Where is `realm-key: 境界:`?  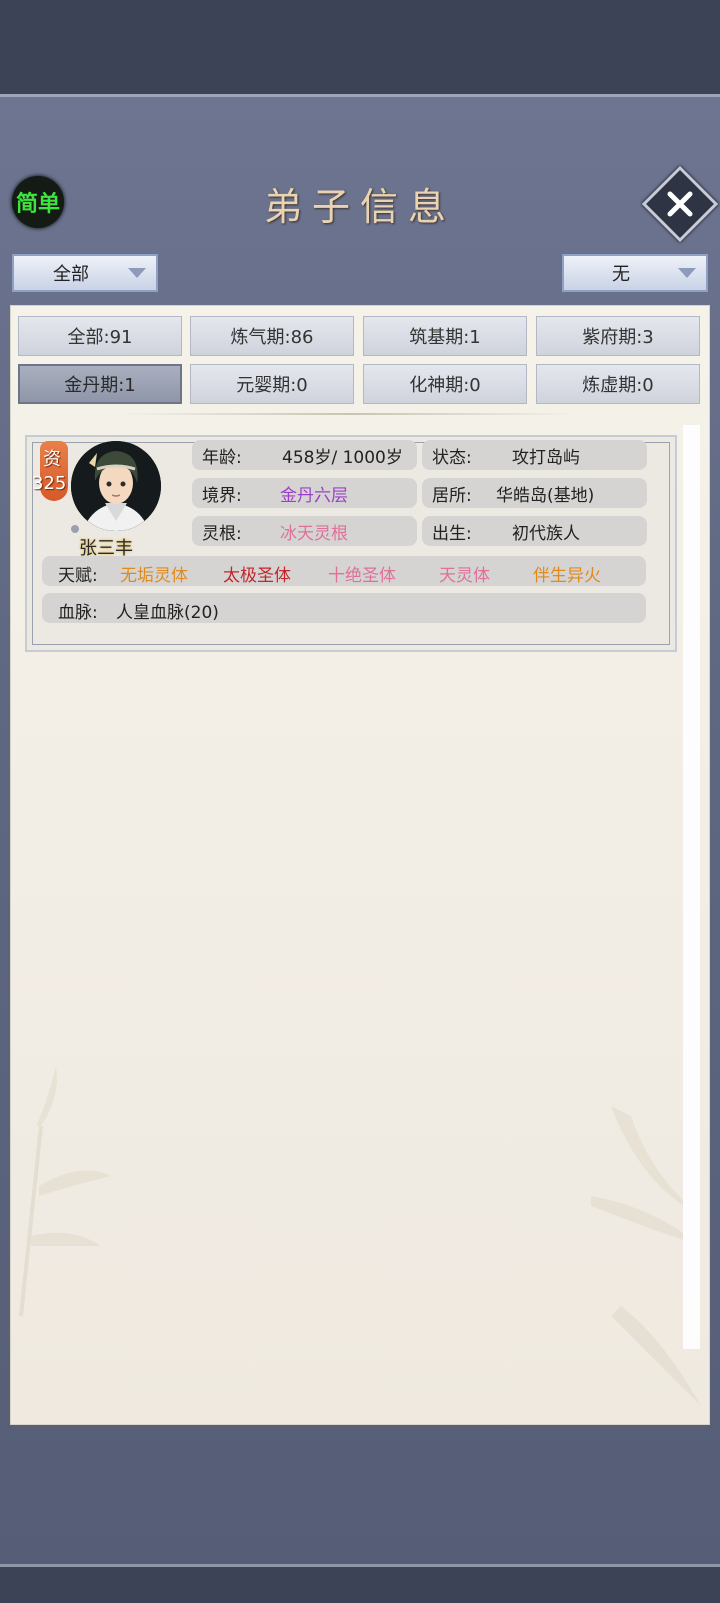 realm-key: 境界: is located at coordinates (222, 495).